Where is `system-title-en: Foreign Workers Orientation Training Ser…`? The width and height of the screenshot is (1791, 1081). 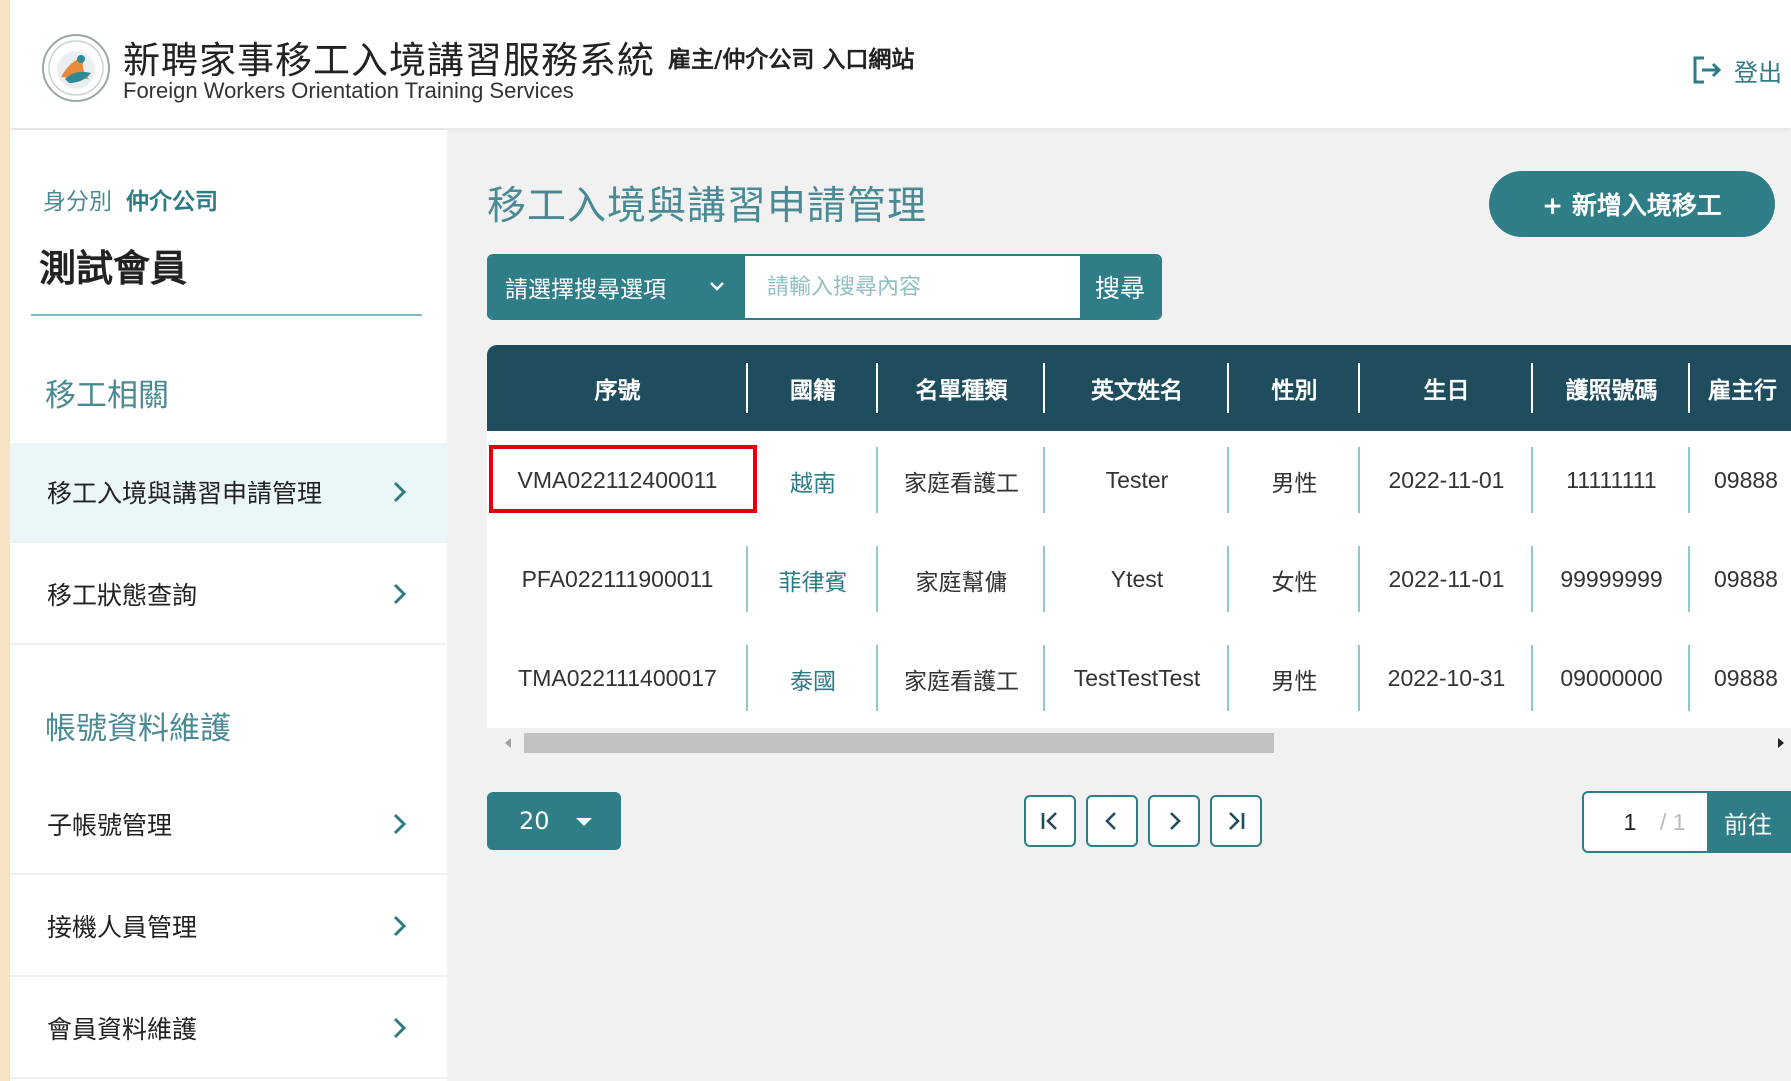
system-title-en: Foreign Workers Orientation Training Ser… is located at coordinates (348, 90).